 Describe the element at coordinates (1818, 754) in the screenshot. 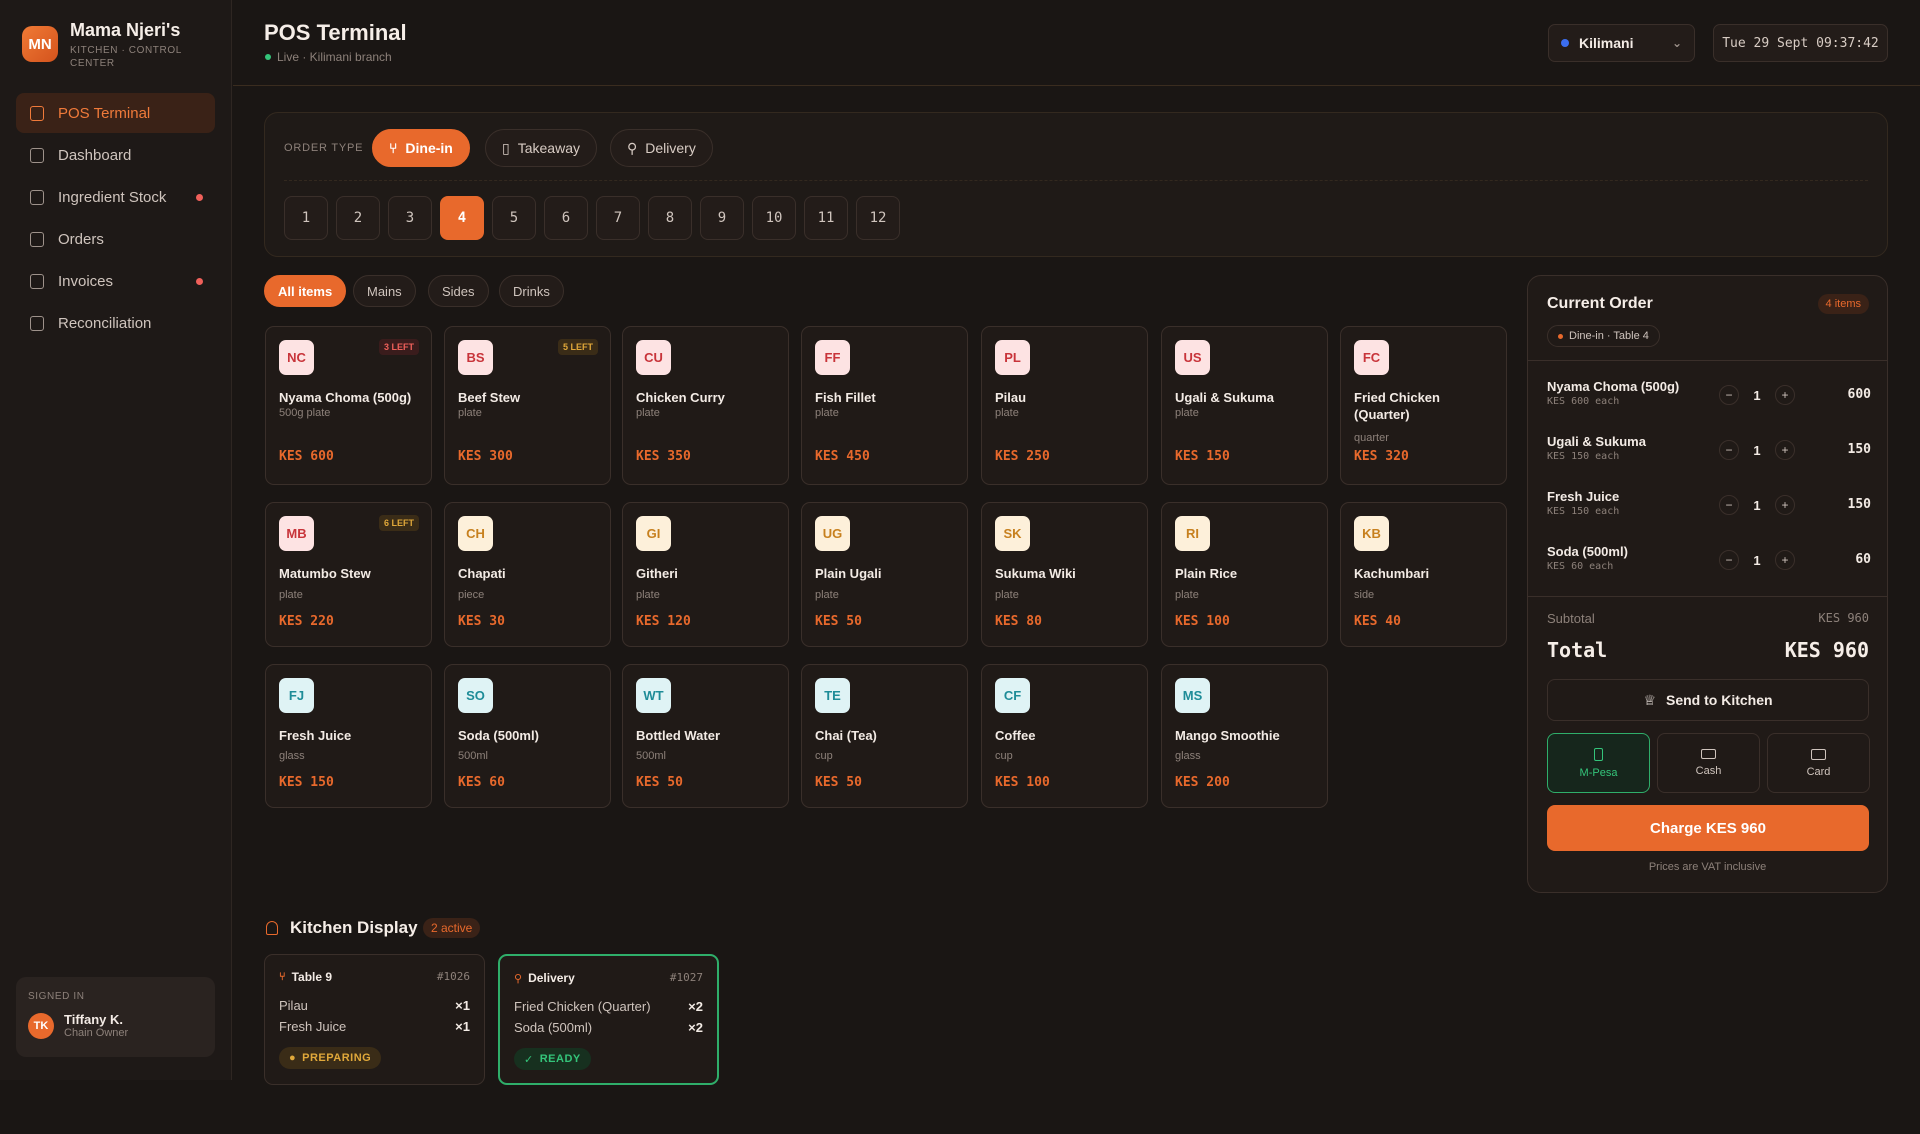

I see `card-icon` at that location.